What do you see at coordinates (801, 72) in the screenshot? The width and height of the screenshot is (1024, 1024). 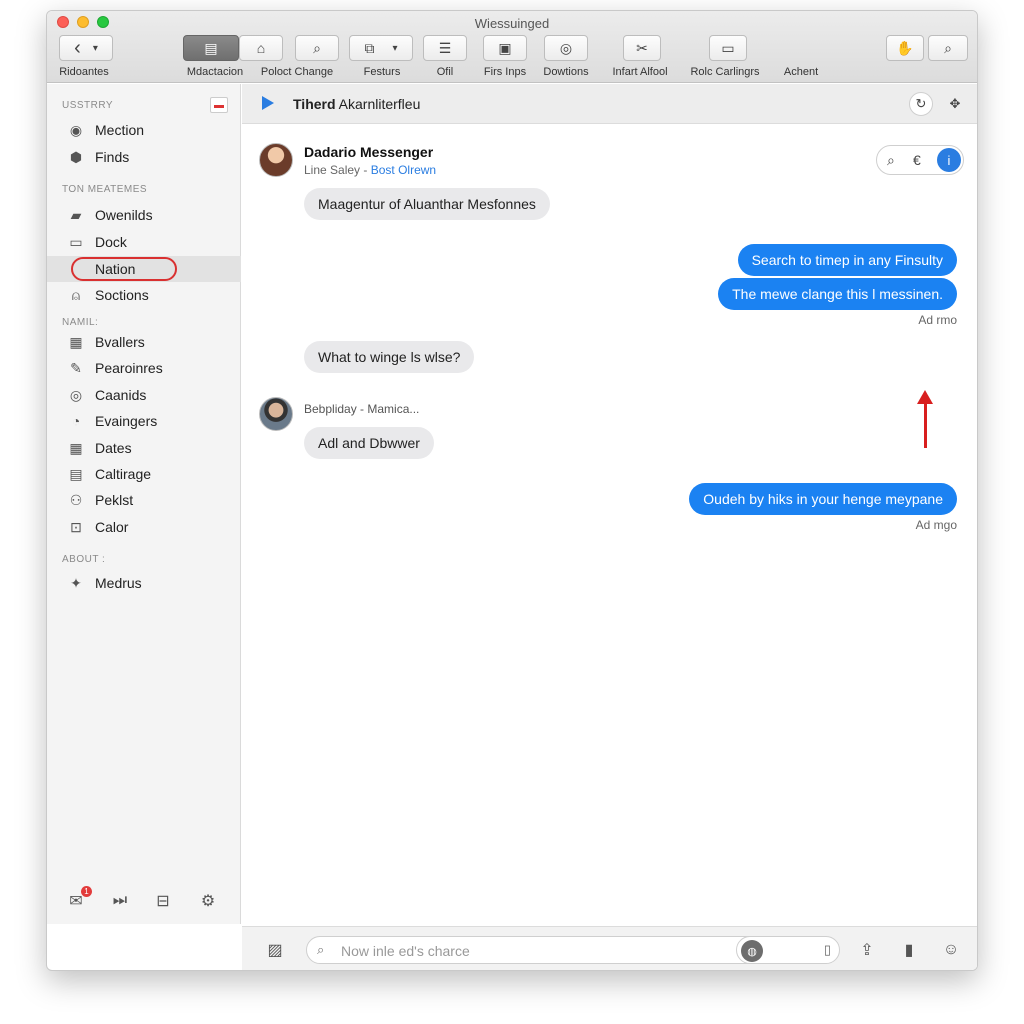 I see `toolbar-label: Achent` at bounding box center [801, 72].